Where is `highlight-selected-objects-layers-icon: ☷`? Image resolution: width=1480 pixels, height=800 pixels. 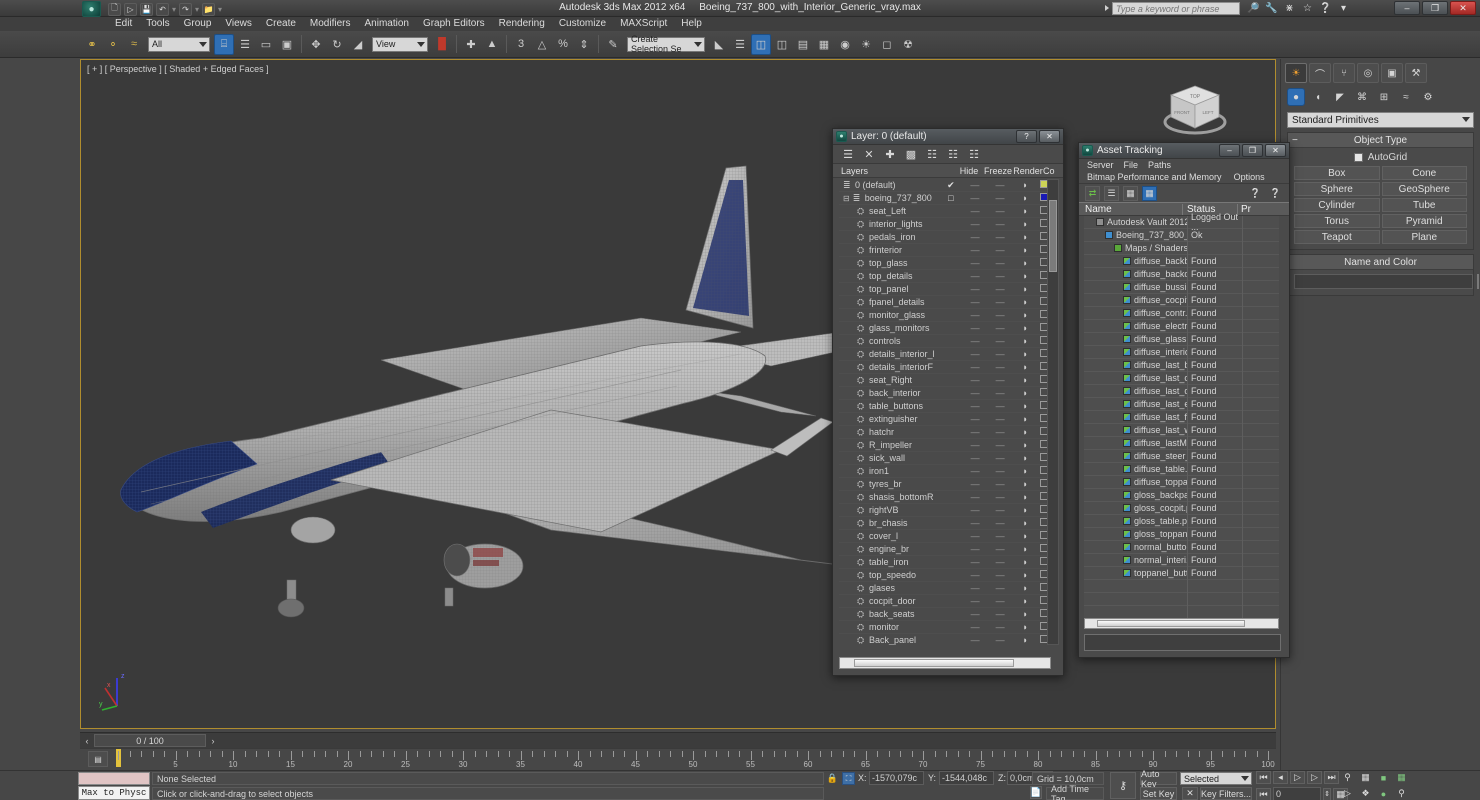 highlight-selected-objects-layers-icon: ☷ is located at coordinates (932, 154).